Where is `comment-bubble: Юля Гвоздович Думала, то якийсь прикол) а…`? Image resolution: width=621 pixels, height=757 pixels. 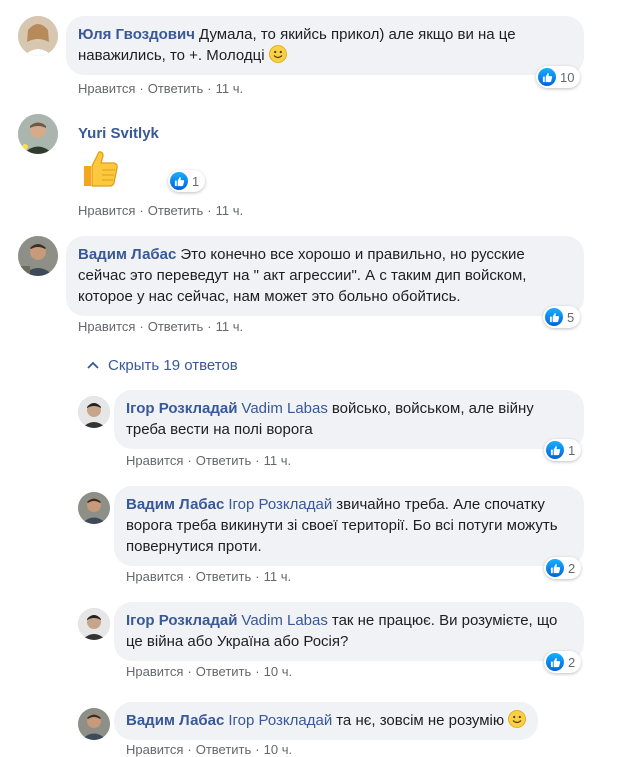 comment-bubble: Юля Гвоздович Думала, то якийсь прикол) а… is located at coordinates (325, 45).